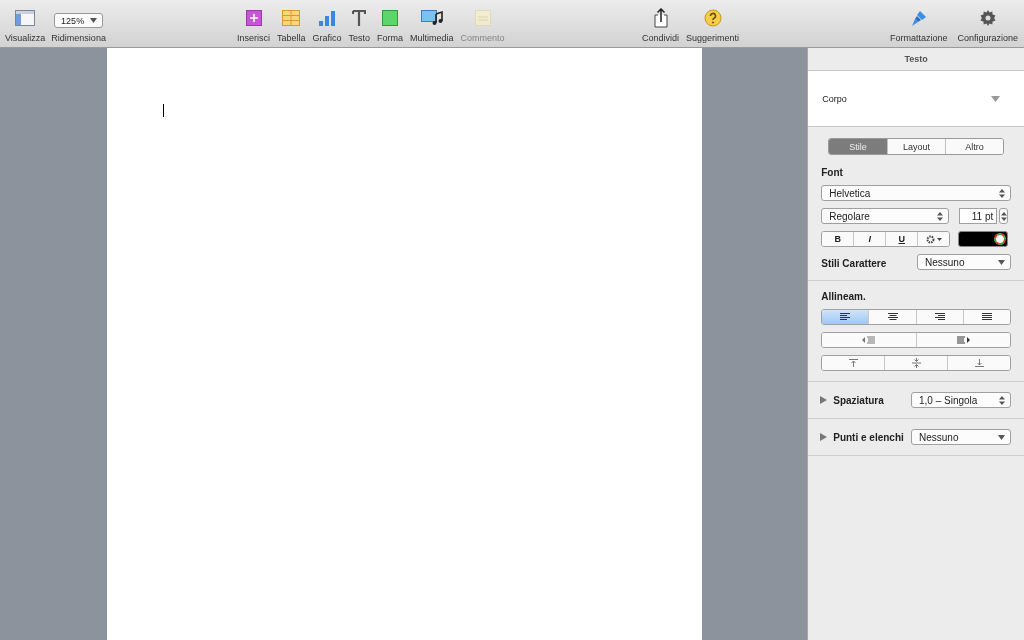 The image size is (1024, 640). What do you see at coordinates (844, 296) in the screenshot?
I see `section-heading: Allineam.` at bounding box center [844, 296].